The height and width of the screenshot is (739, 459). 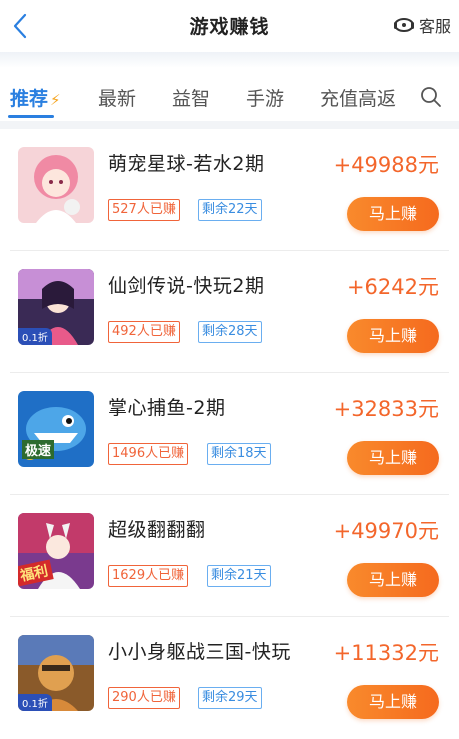 What do you see at coordinates (386, 165) in the screenshot?
I see `reward-amount: +49988元` at bounding box center [386, 165].